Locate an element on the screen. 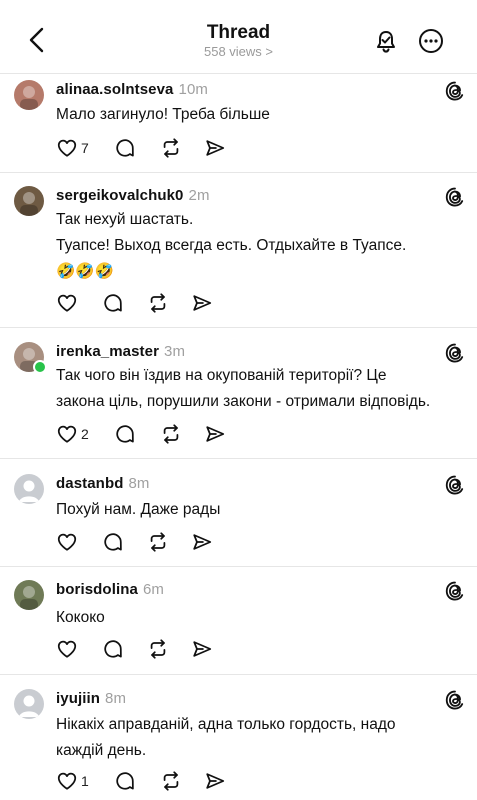  post-text: Мало загинуло! Треба більше is located at coordinates (163, 114).